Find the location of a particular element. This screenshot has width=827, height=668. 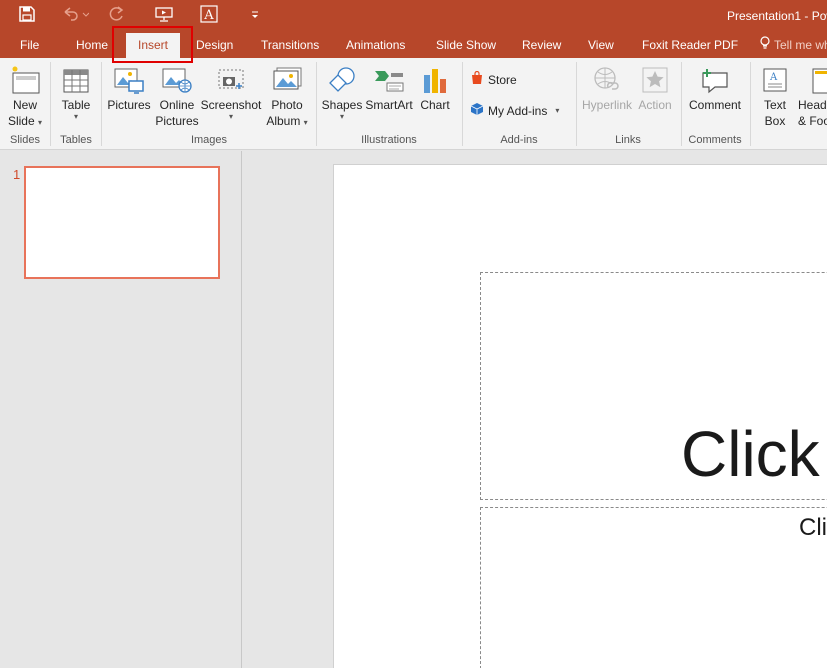

new-slide-button: New Slide ▾ is located at coordinates (25, 96).